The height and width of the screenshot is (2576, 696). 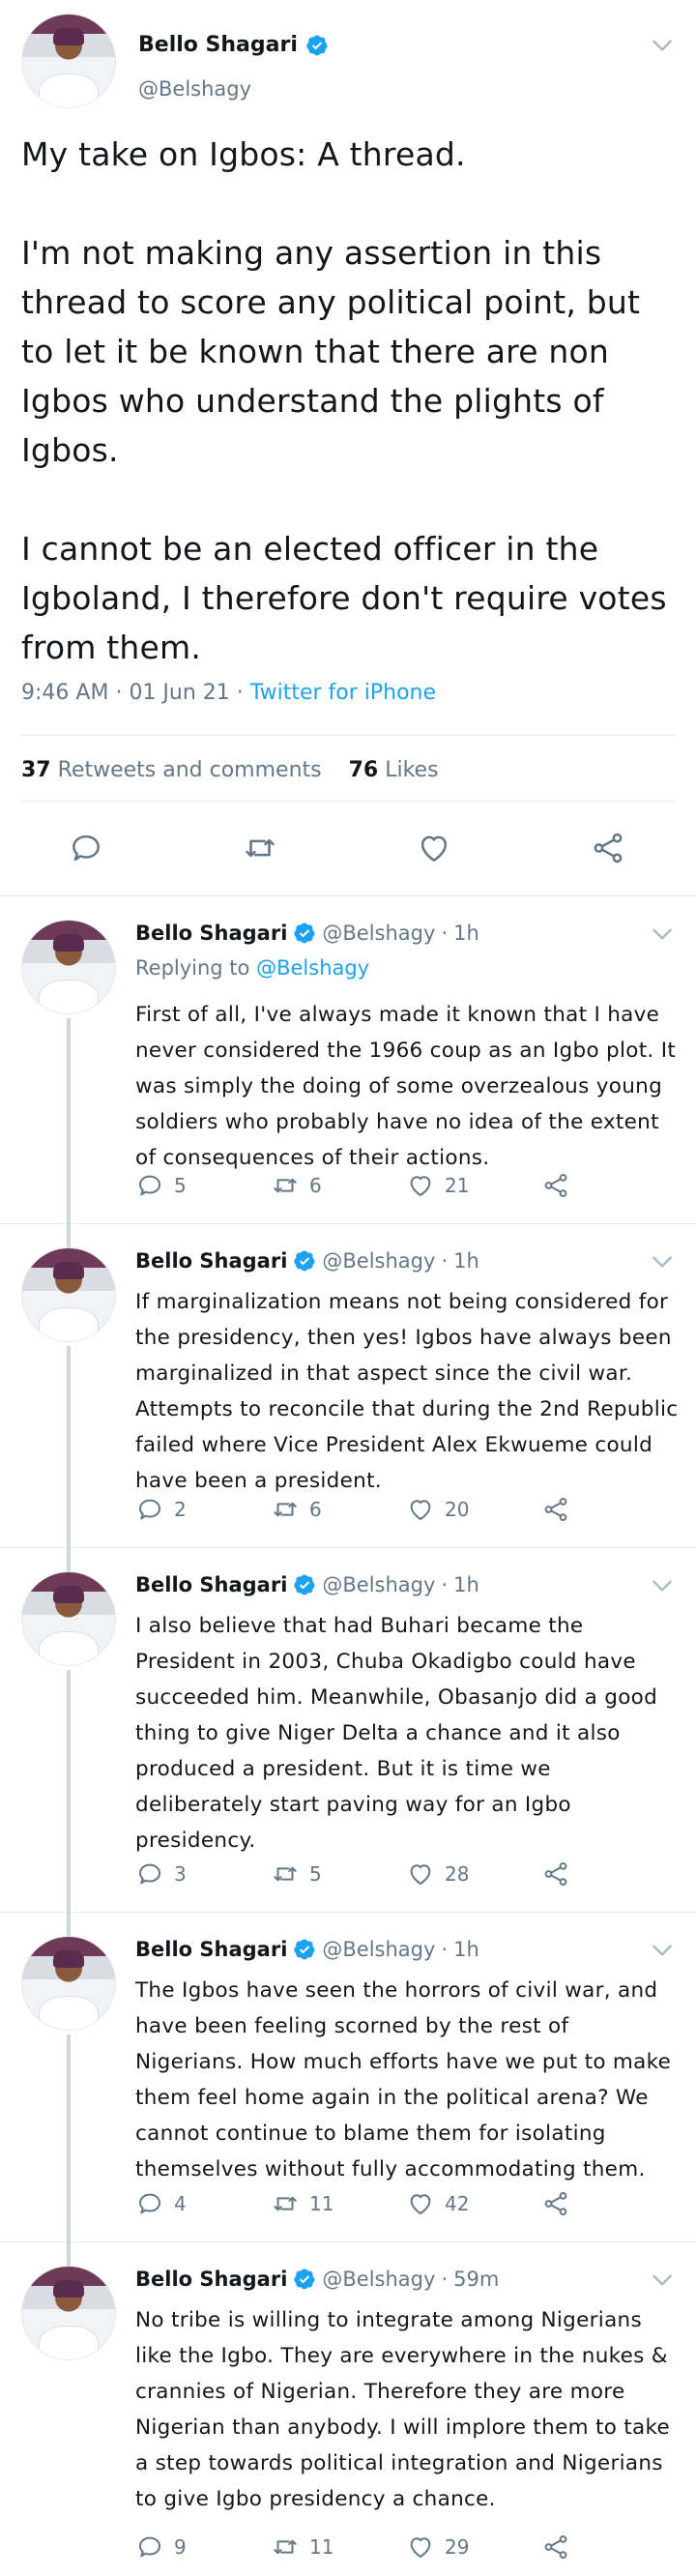 I want to click on like-icon, so click(x=434, y=848).